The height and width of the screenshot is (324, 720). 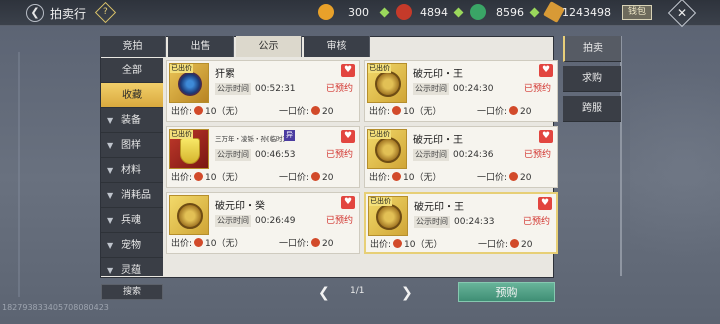 I want to click on sidebar-item-materials: ▼ 材料, so click(x=132, y=170).